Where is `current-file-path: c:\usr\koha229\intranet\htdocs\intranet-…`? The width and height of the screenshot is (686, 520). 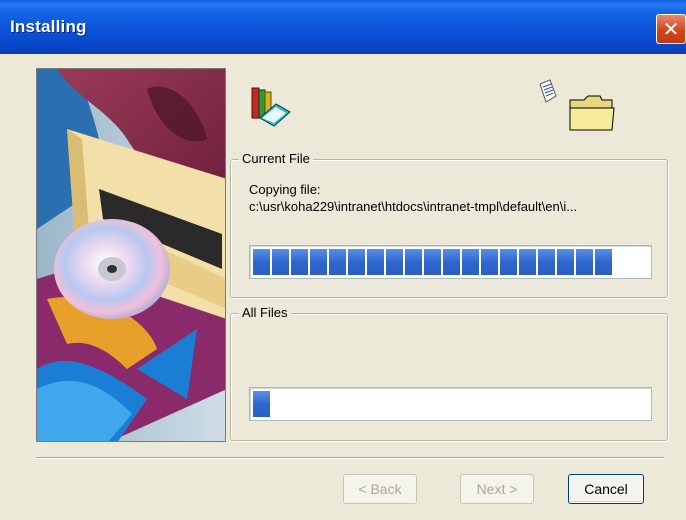 current-file-path: c:\usr\koha229\intranet\htdocs\intranet-… is located at coordinates (413, 206).